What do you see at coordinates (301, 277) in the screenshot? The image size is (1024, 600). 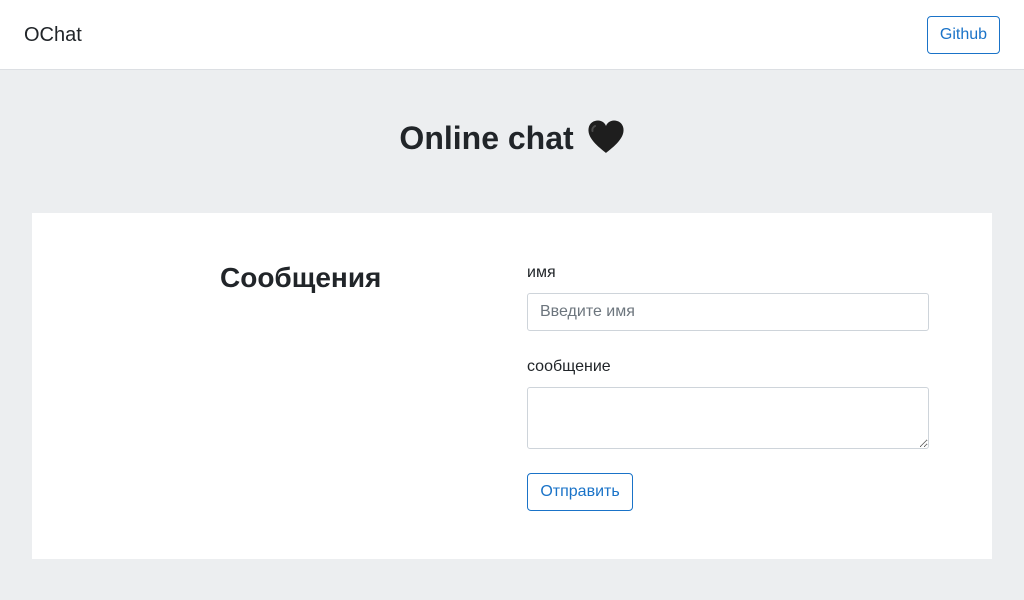 I see `messages-heading: Сообщения` at bounding box center [301, 277].